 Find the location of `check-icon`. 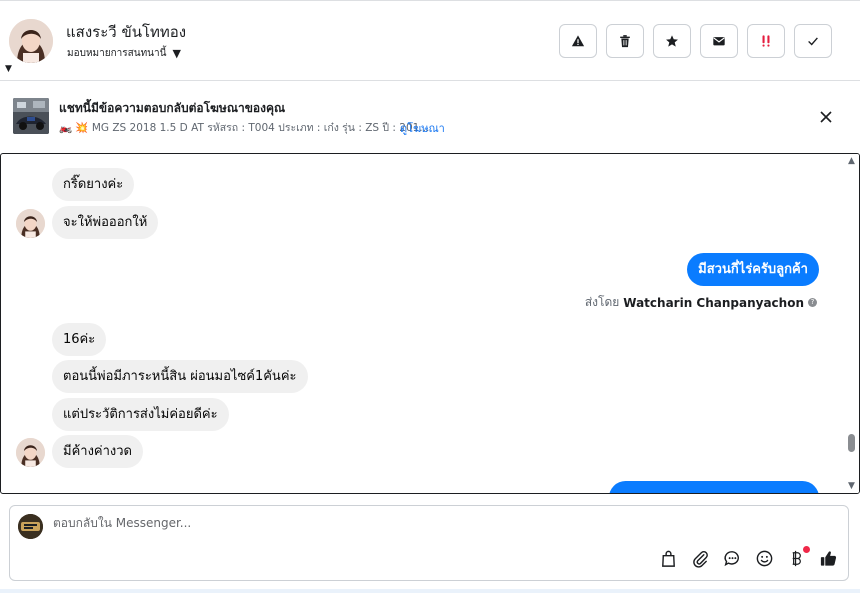

check-icon is located at coordinates (813, 41).